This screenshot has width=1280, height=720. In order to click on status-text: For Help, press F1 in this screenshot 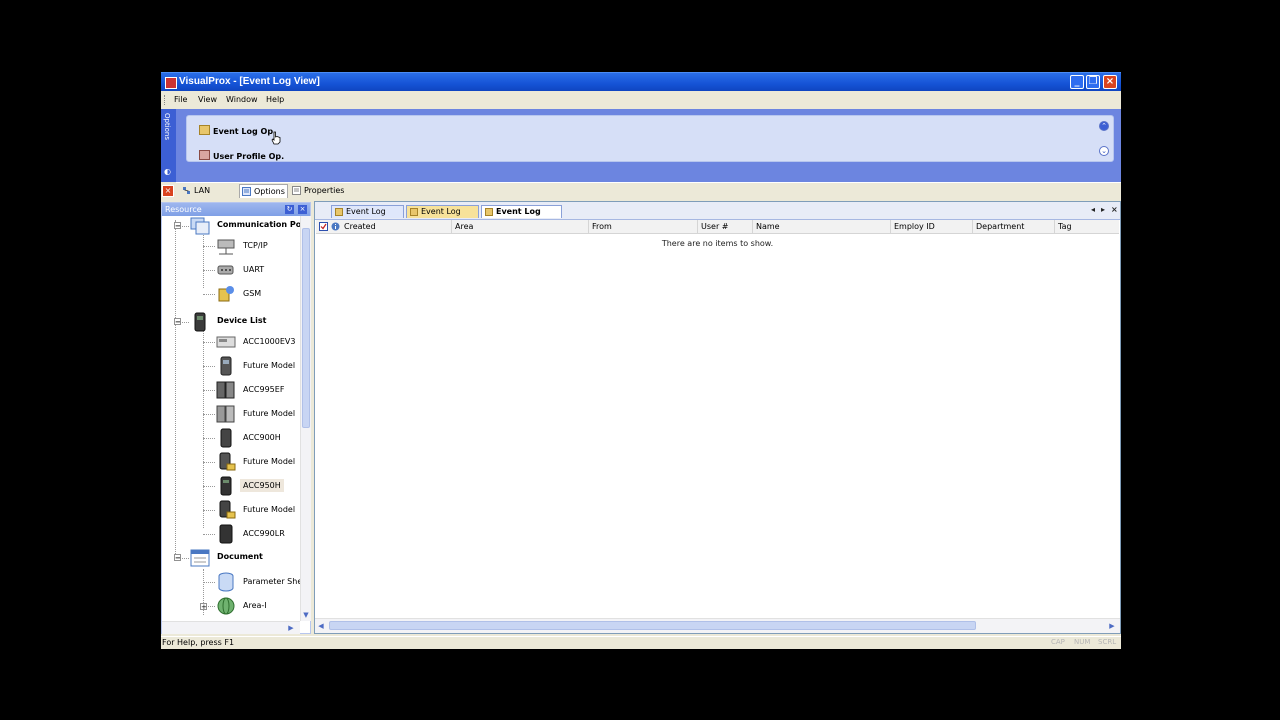, I will do `click(198, 642)`.